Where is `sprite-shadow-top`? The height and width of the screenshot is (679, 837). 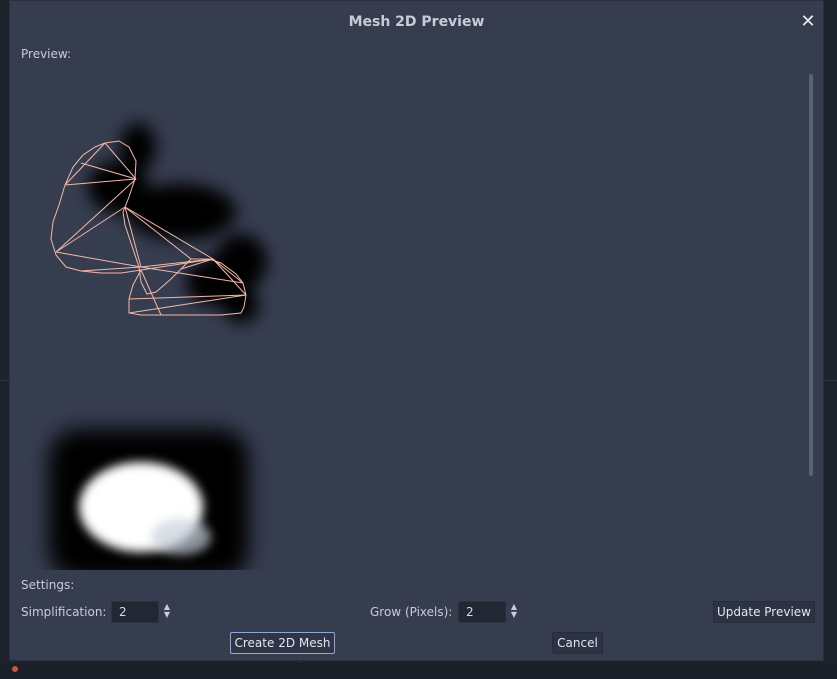 sprite-shadow-top is located at coordinates (177, 223).